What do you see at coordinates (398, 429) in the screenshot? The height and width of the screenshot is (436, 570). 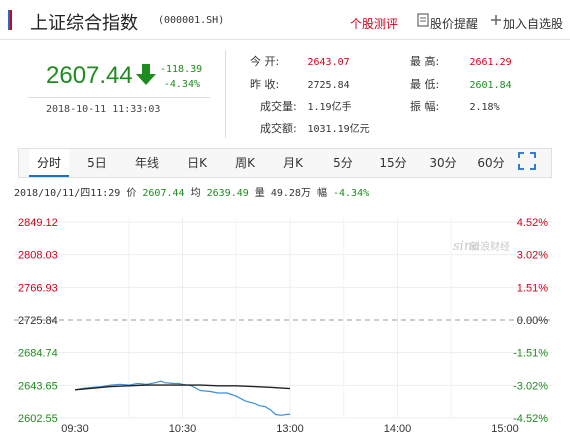 I see `x-tick-label: 14:00` at bounding box center [398, 429].